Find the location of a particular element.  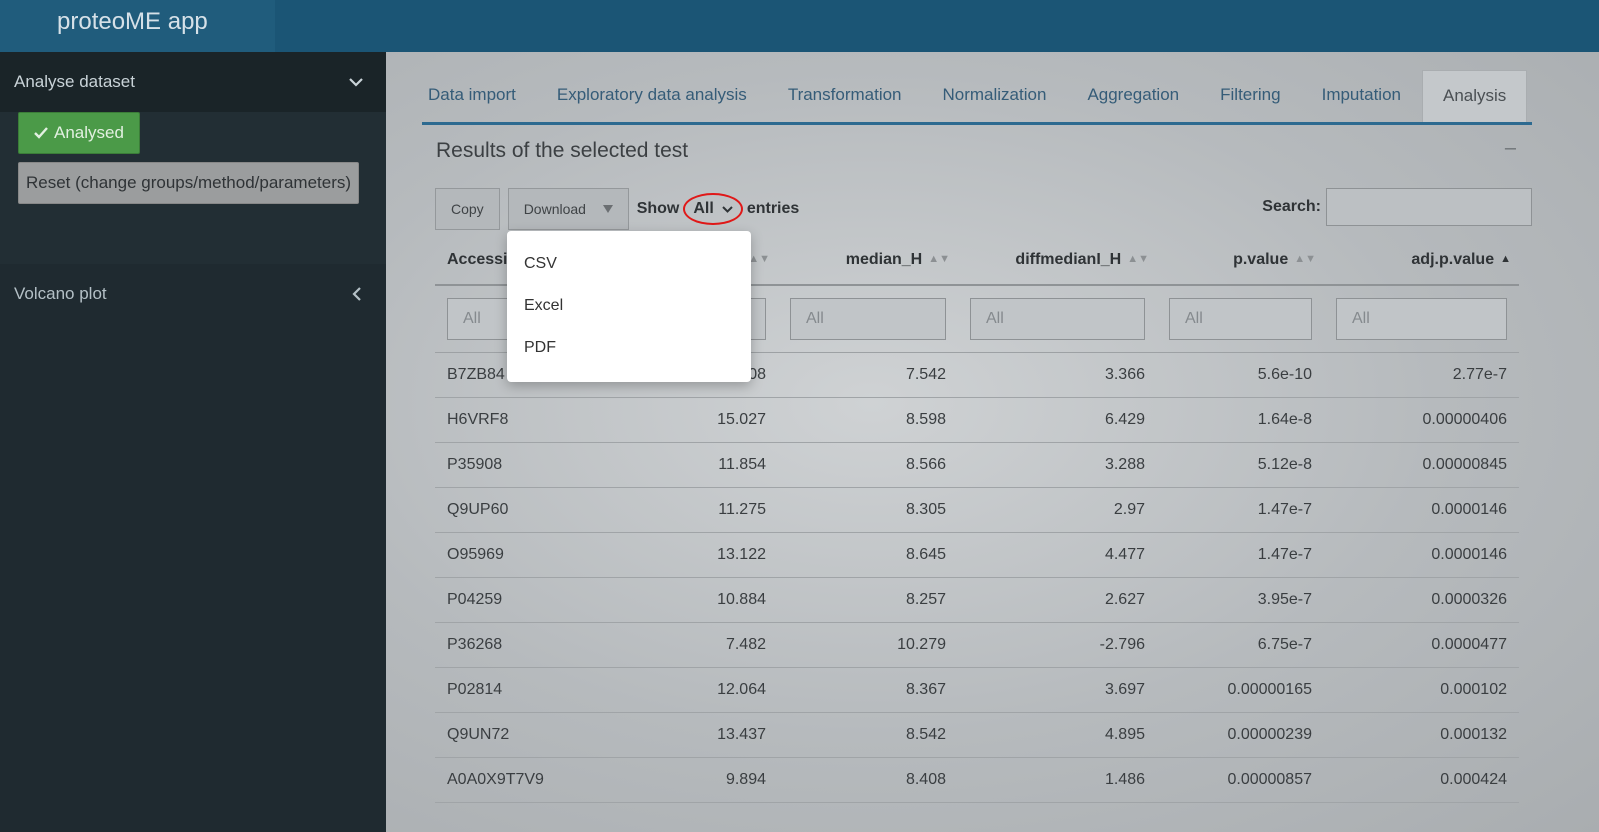

table-cell: H6VRF8 is located at coordinates (525, 420).